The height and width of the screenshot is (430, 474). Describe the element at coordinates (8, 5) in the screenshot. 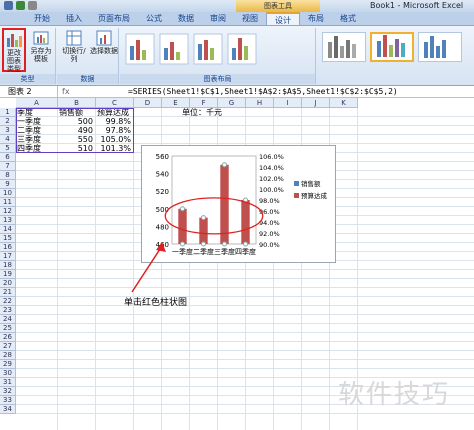

I see `save-icon` at that location.